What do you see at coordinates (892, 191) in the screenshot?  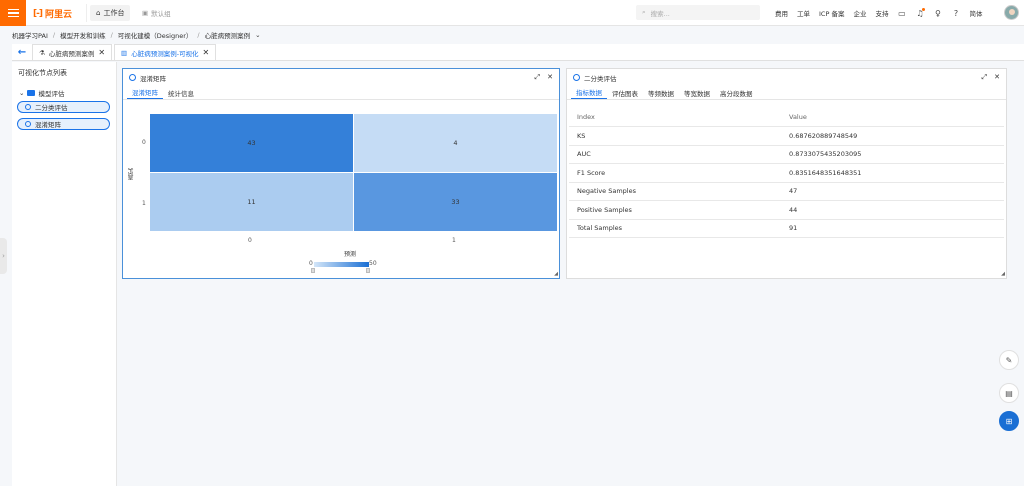 I see `metric-value-cell: 47` at bounding box center [892, 191].